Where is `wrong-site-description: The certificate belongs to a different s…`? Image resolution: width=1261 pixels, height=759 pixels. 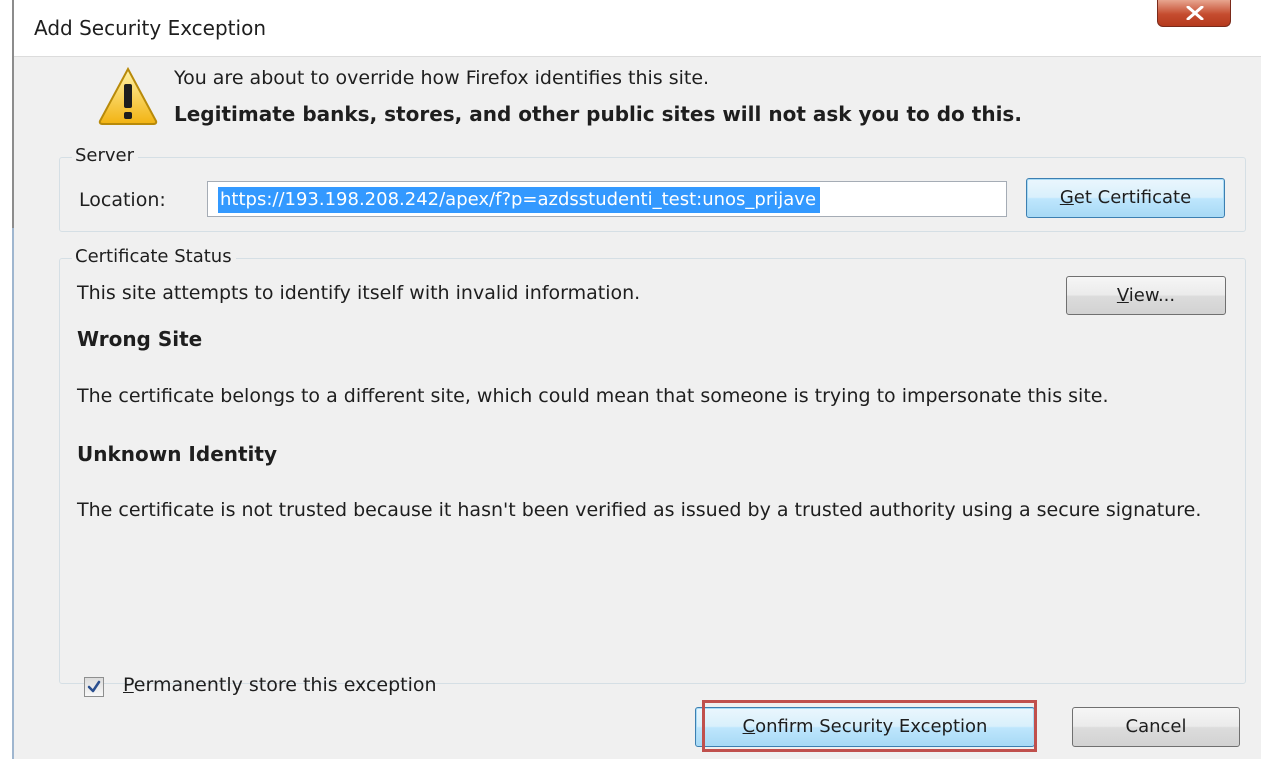 wrong-site-description: The certificate belongs to a different s… is located at coordinates (593, 396).